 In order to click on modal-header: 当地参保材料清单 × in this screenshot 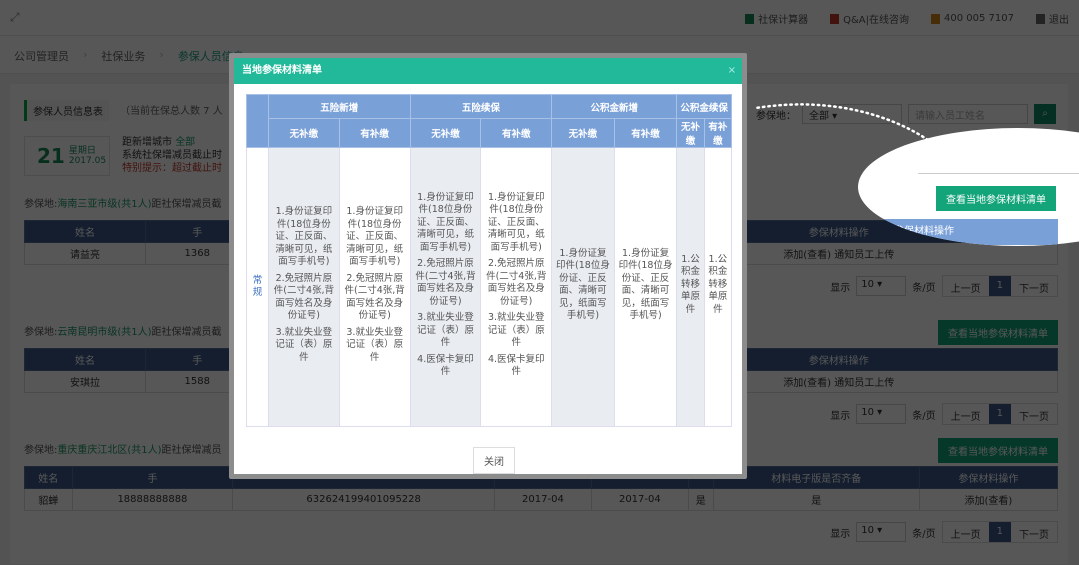, I will do `click(488, 71)`.